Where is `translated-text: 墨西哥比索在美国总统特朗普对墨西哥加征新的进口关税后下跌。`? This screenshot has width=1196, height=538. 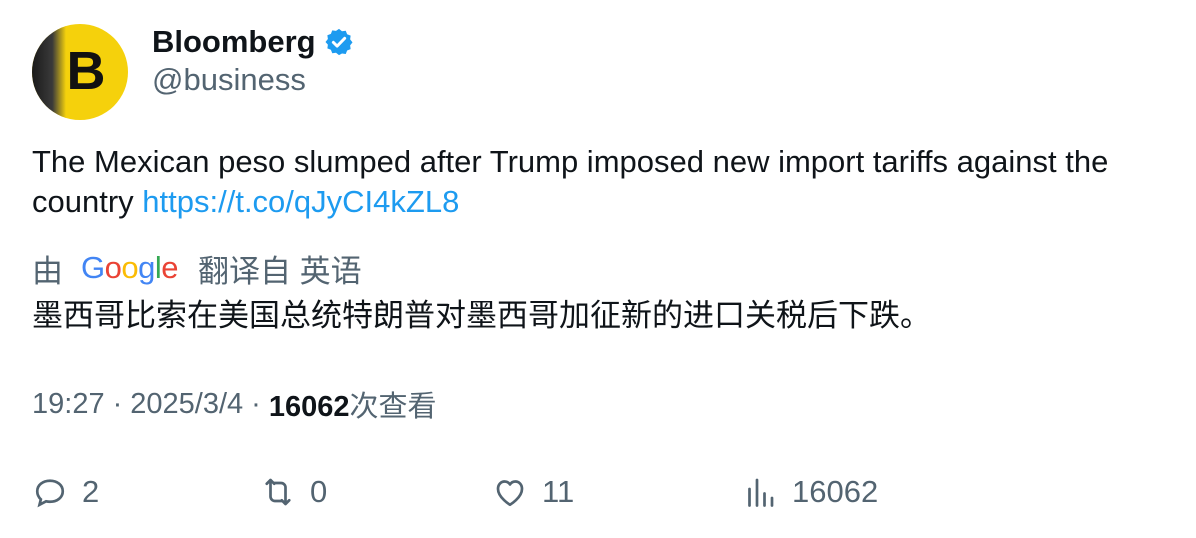 translated-text: 墨西哥比索在美国总统特朗普对墨西哥加征新的进口关税后下跌。 is located at coordinates (481, 315).